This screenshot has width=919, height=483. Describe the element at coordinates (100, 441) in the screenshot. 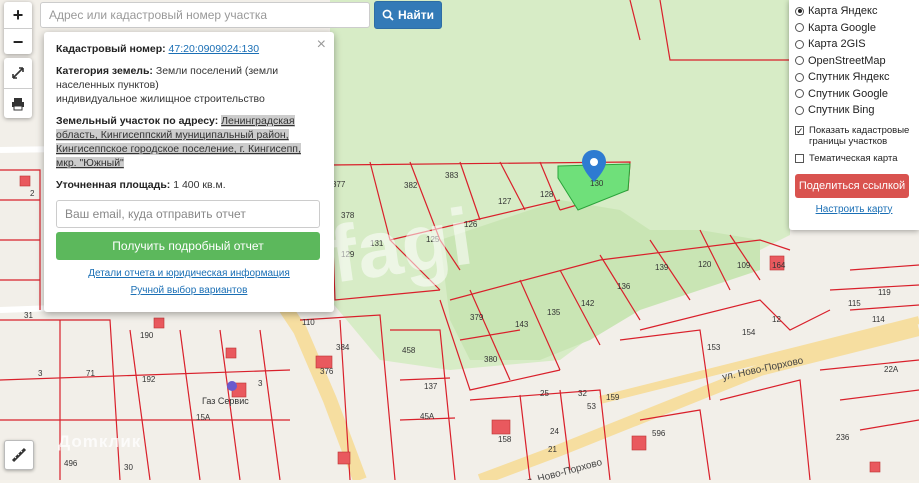

I see `domclick-watermark: Доmклик` at that location.